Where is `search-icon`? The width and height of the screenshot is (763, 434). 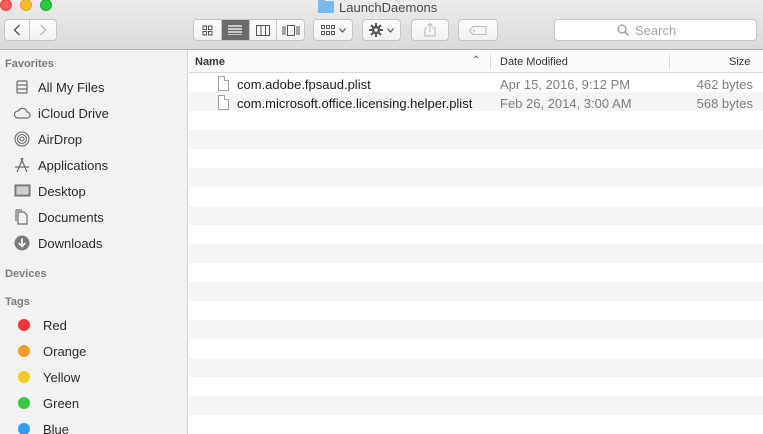
search-icon is located at coordinates (623, 30).